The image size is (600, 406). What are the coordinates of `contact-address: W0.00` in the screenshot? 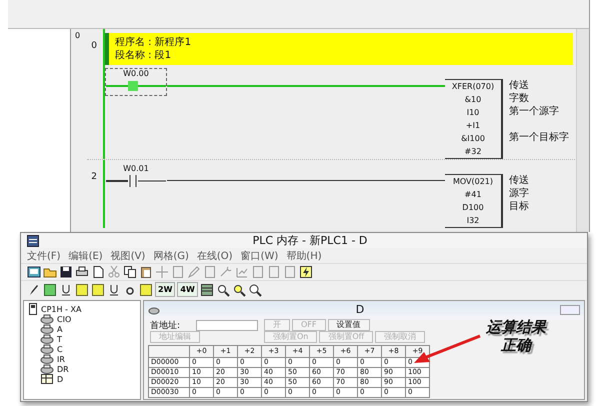 It's located at (136, 74).